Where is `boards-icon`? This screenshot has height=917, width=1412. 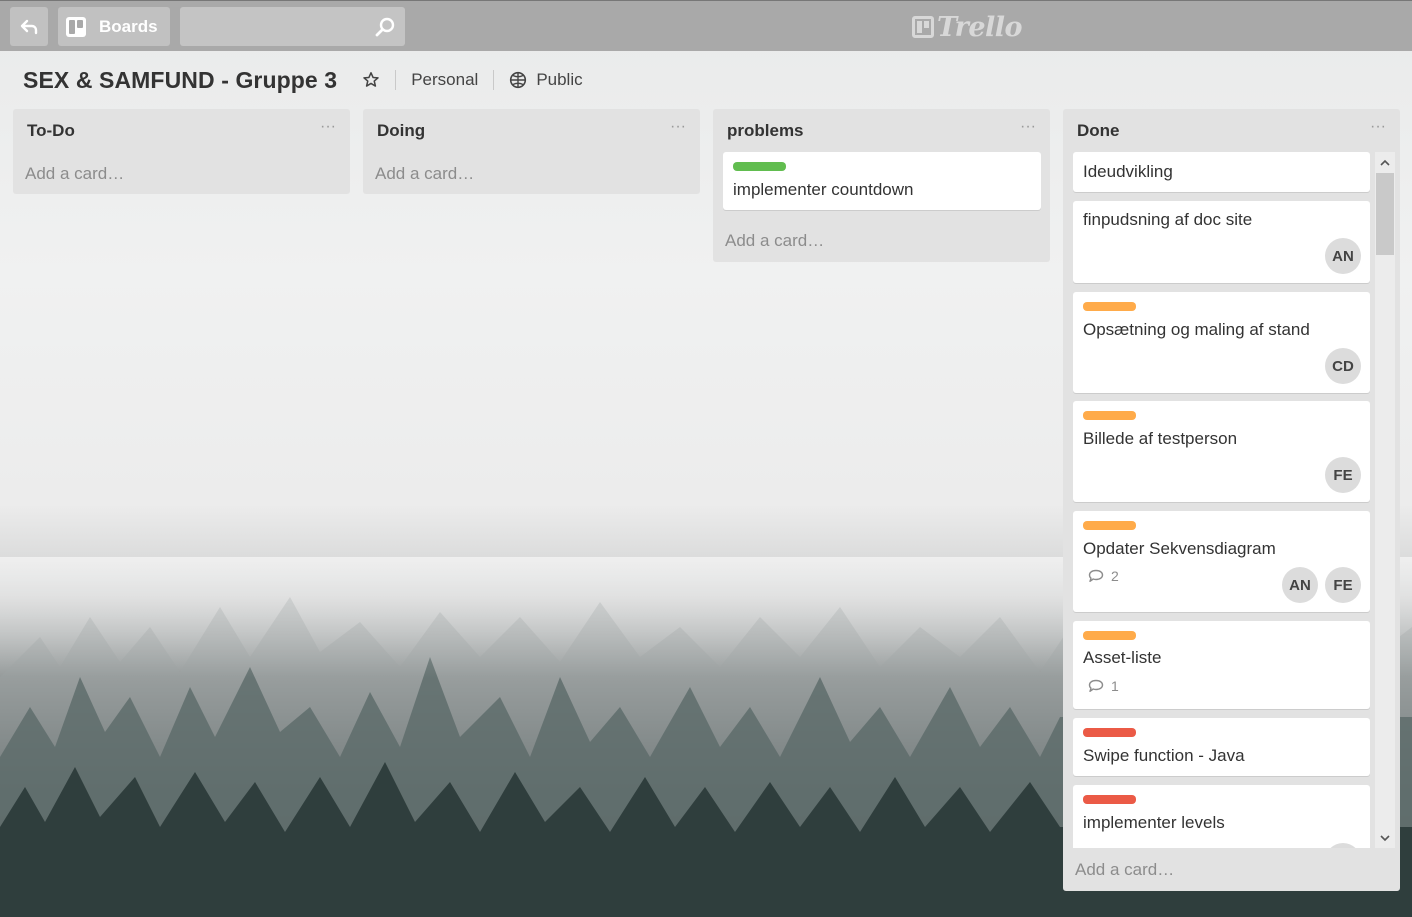 boards-icon is located at coordinates (76, 26).